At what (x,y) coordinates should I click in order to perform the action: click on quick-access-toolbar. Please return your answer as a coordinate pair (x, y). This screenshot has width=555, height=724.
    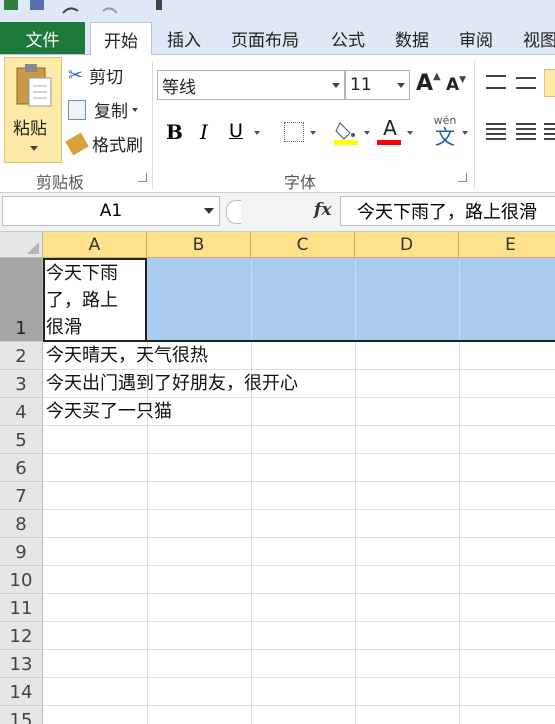
    Looking at the image, I should click on (277, 7).